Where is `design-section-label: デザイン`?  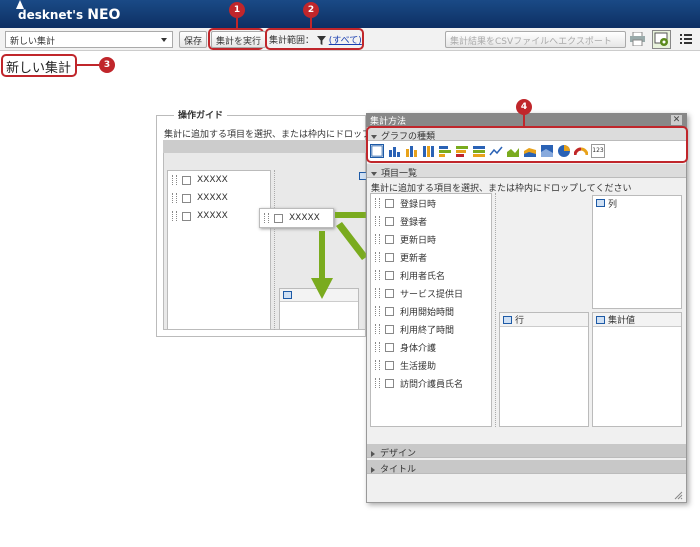
design-section-label: デザイン is located at coordinates (398, 454).